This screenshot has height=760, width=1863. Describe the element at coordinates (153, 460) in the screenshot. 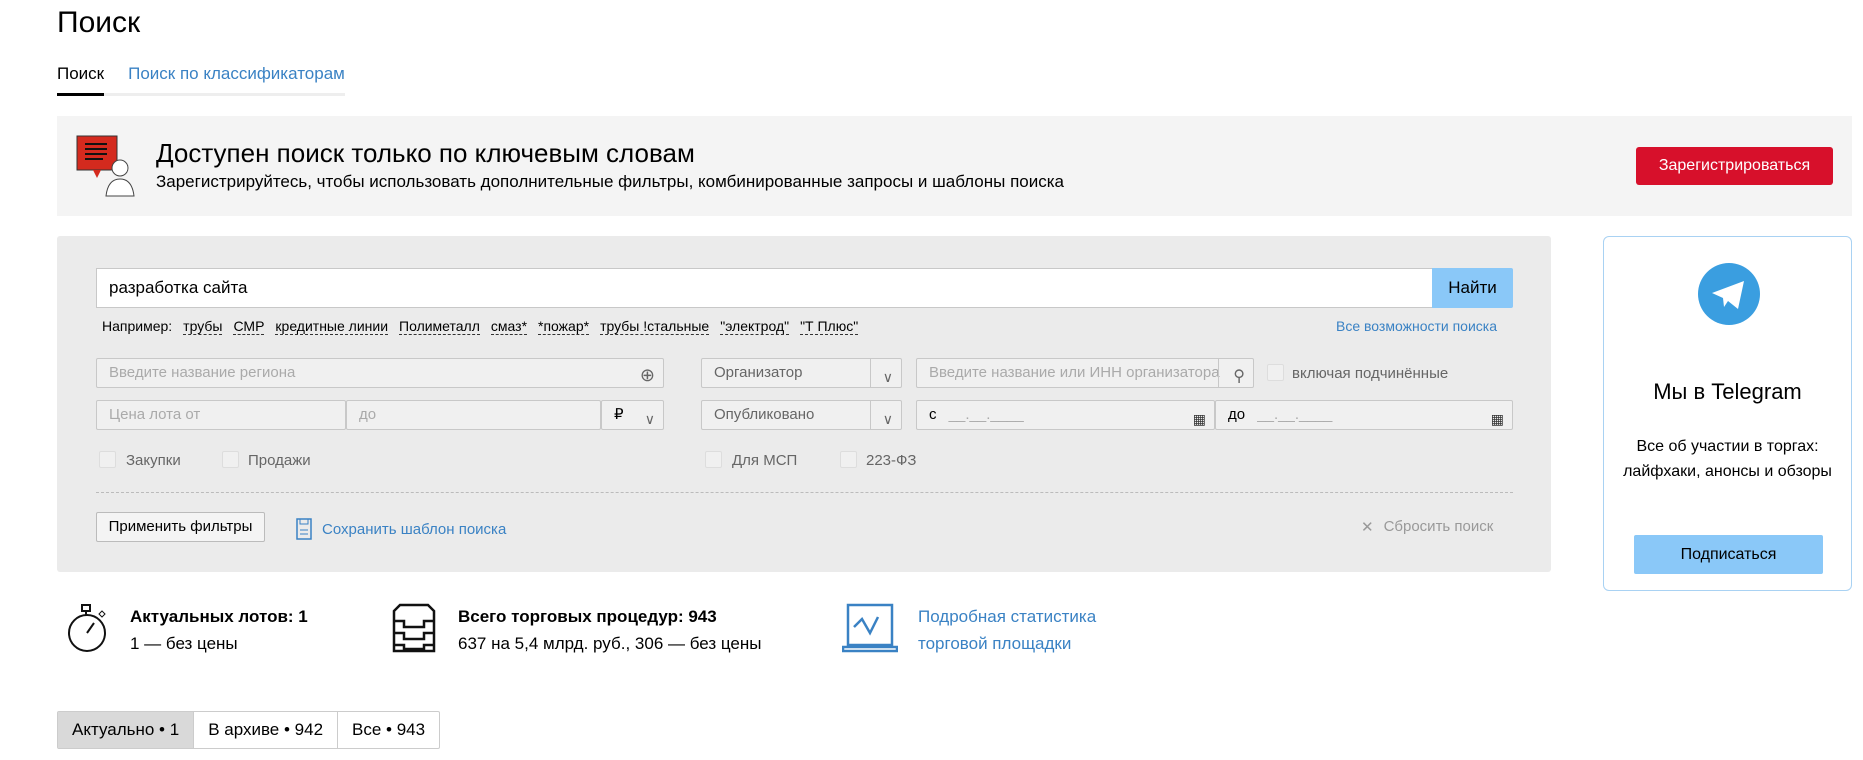

I see `purchases-label: Закупки` at that location.